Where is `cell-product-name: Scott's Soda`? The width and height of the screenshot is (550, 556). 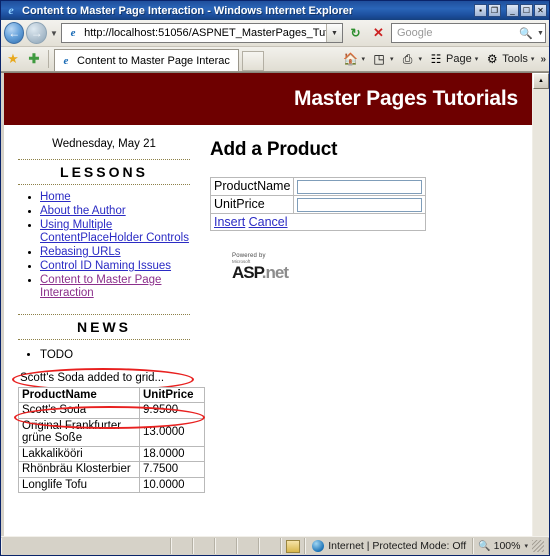 cell-product-name: Scott's Soda is located at coordinates (79, 410).